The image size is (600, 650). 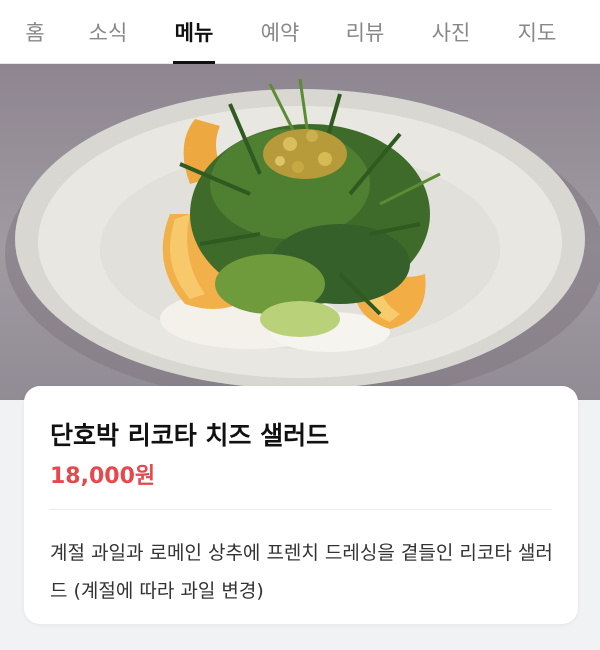 I want to click on tab-news: 소식, so click(x=108, y=32).